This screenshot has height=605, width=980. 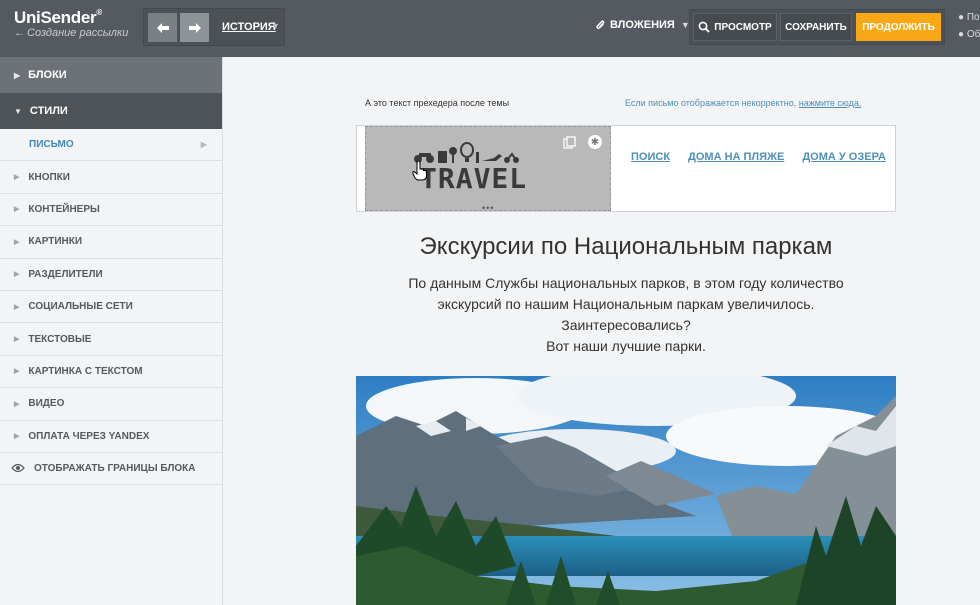 I want to click on sidebar-item-label: ОПЛАТА ЧЕРЕЗ YANDEX, so click(x=89, y=436).